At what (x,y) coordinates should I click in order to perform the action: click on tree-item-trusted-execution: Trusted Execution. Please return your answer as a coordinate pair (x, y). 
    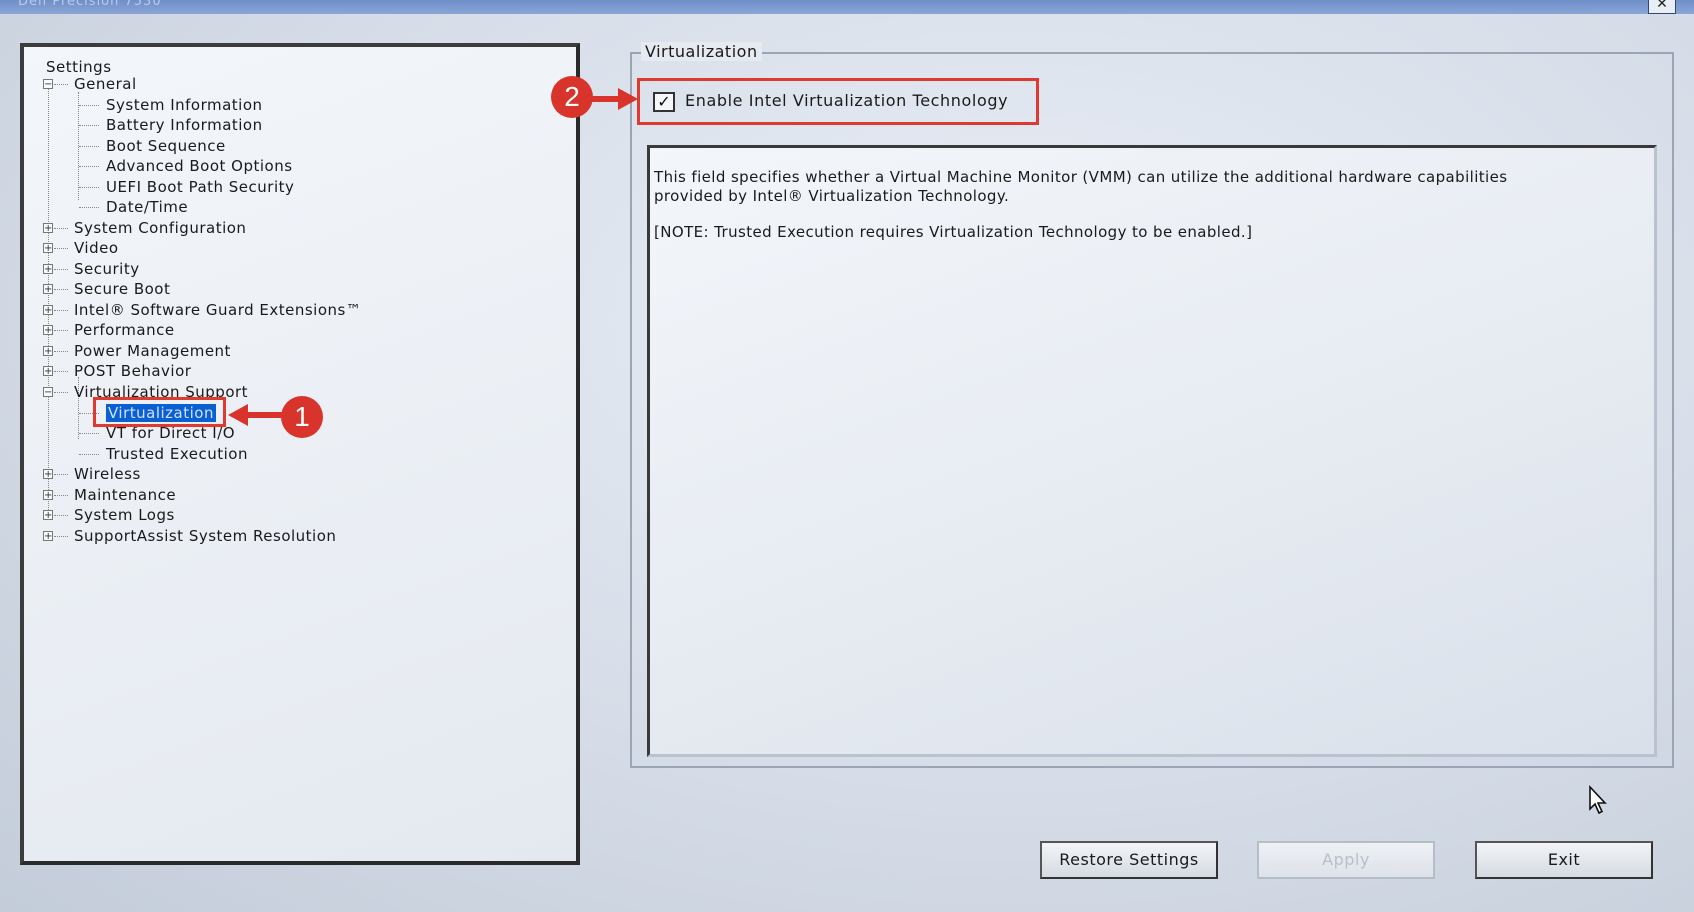
    Looking at the image, I should click on (177, 454).